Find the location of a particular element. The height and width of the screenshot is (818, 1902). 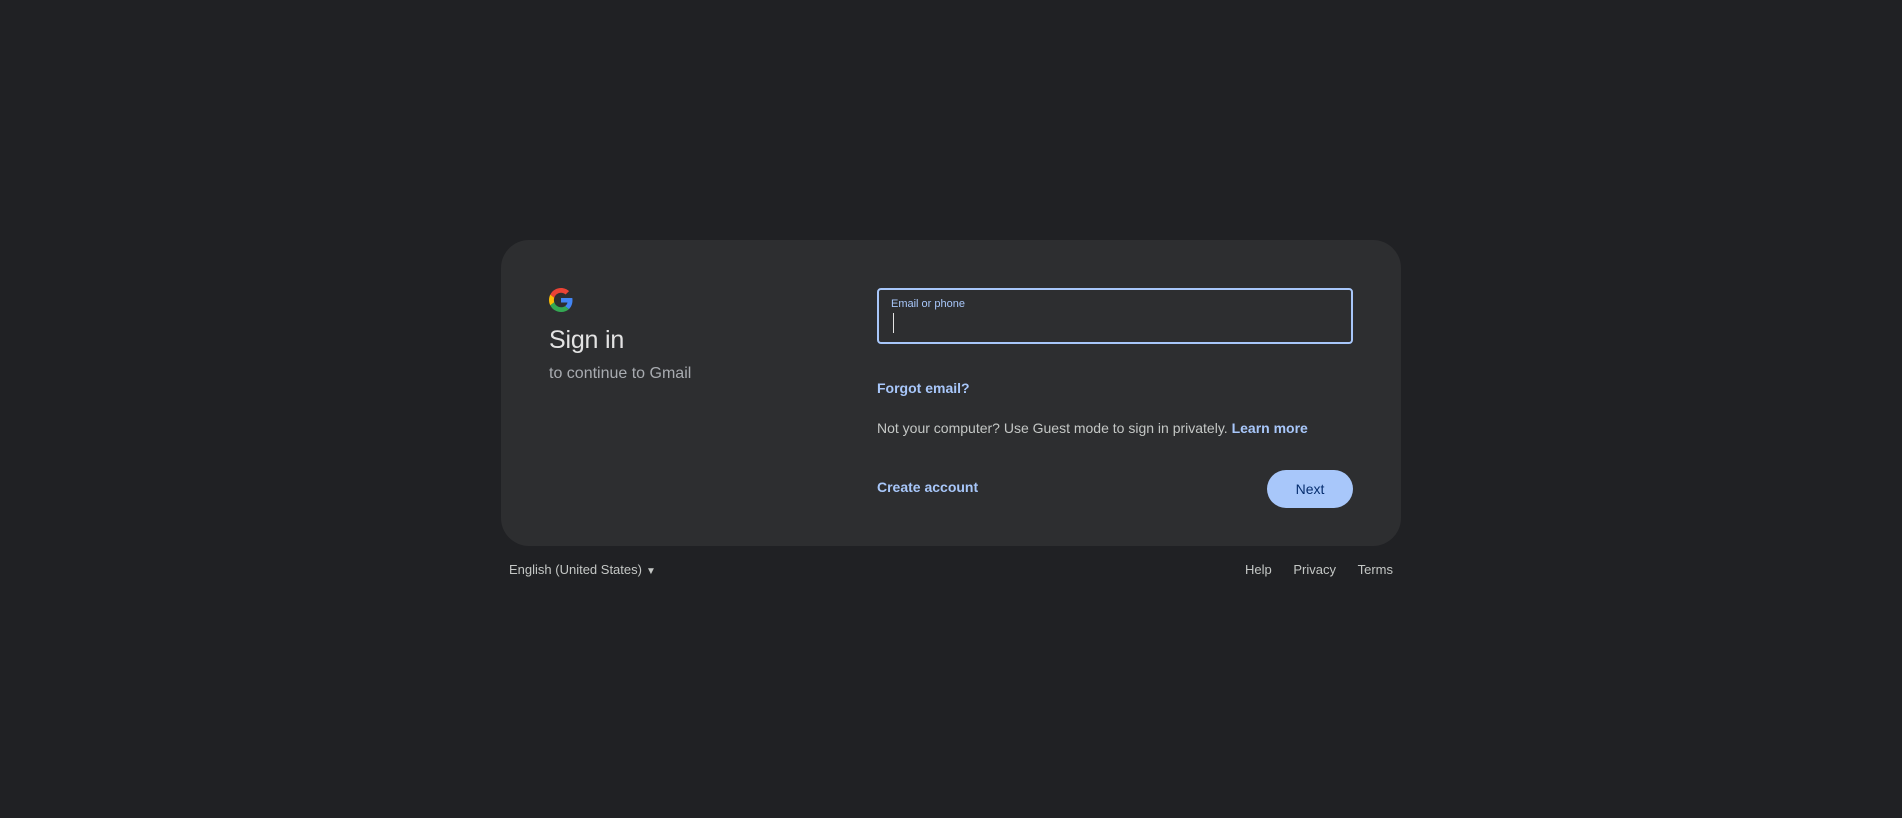

help-link: Help is located at coordinates (1258, 569).